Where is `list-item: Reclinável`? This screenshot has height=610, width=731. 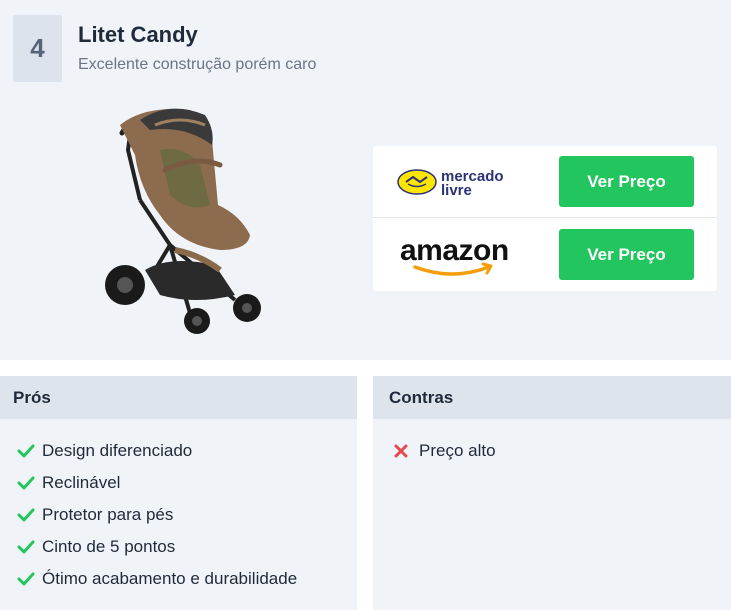 list-item: Reclinável is located at coordinates (187, 488).